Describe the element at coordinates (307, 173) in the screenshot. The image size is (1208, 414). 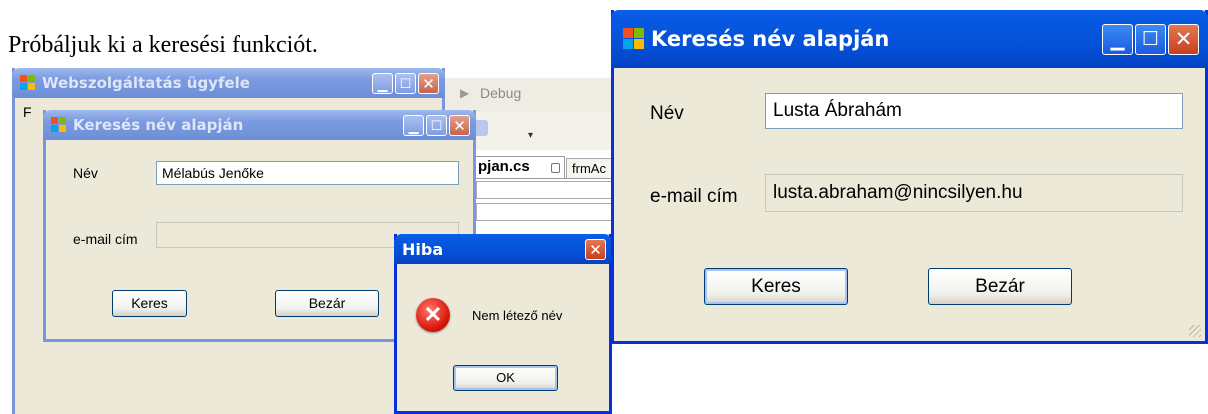
I see `name-input: Mélabús Jenőke` at that location.